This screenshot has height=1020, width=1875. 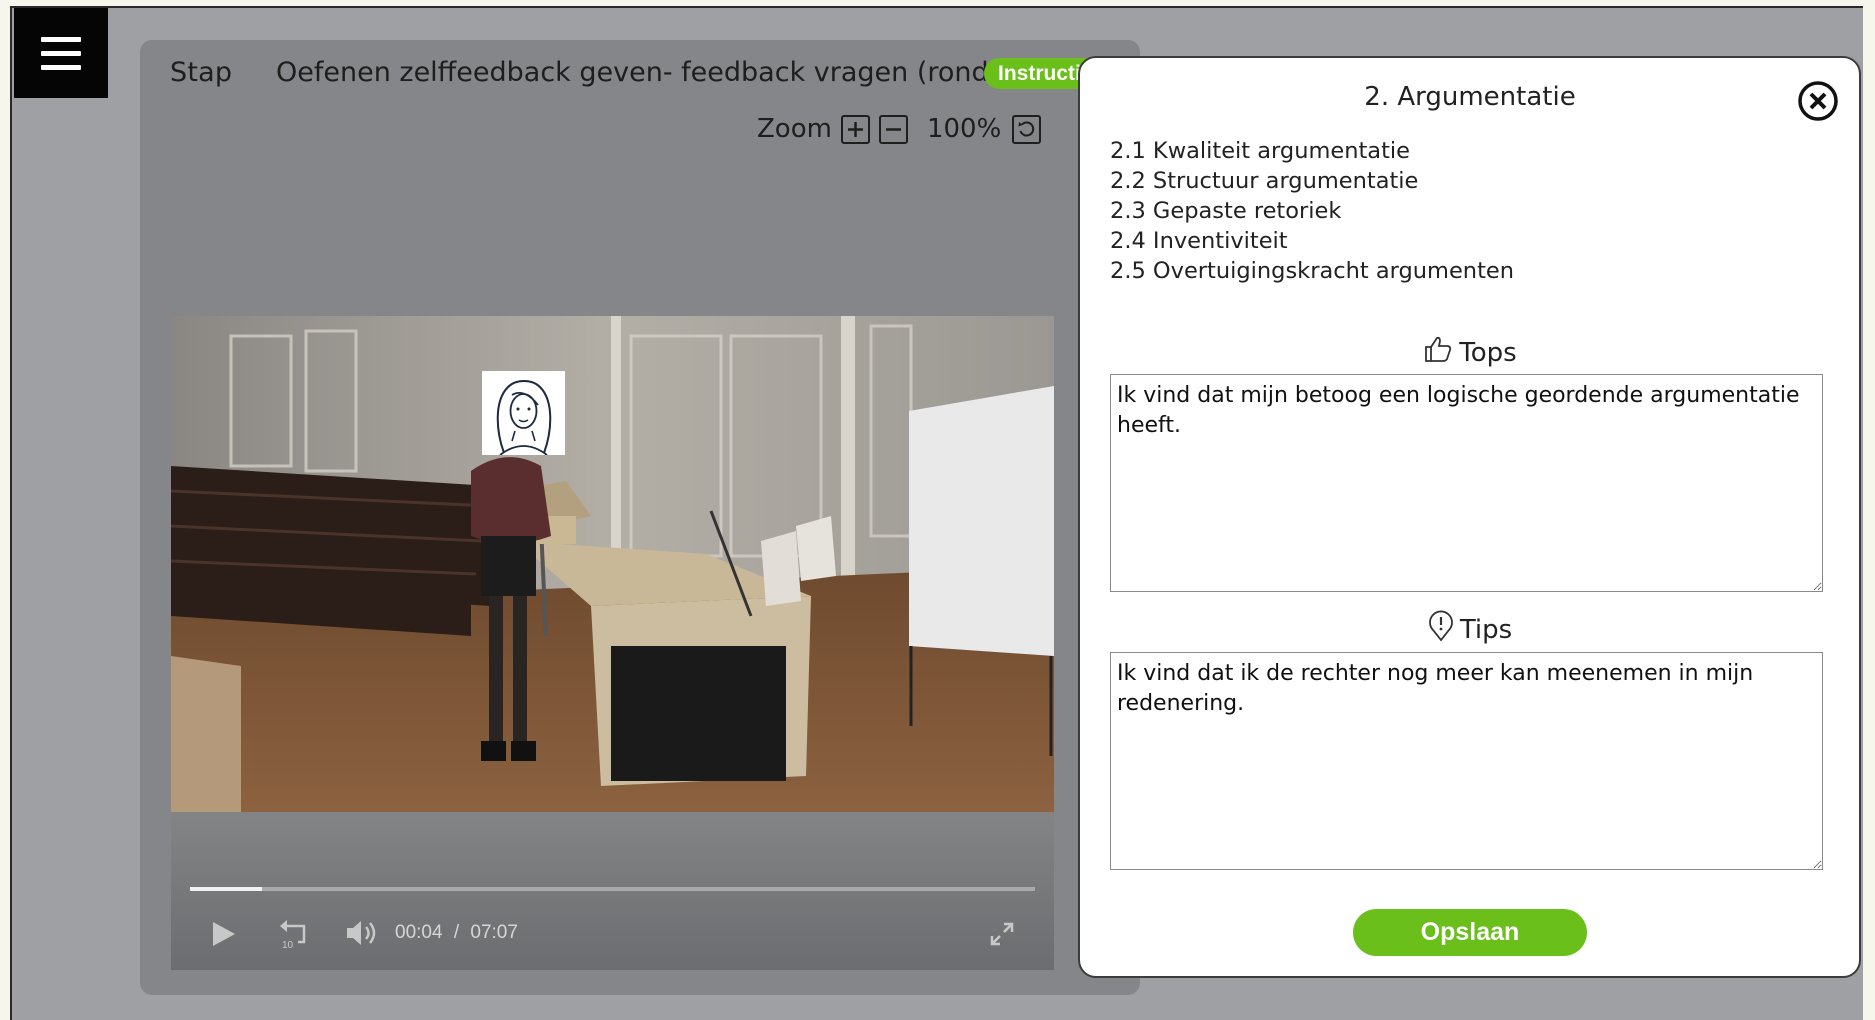 I want to click on menu-button, so click(x=61, y=53).